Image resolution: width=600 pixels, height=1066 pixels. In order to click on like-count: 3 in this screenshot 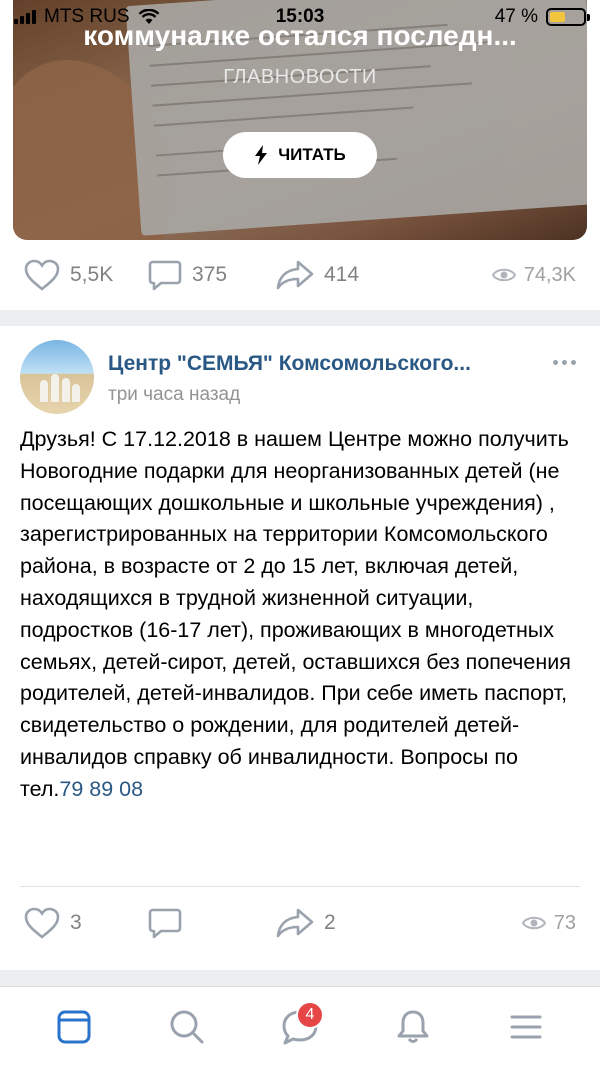, I will do `click(76, 922)`.